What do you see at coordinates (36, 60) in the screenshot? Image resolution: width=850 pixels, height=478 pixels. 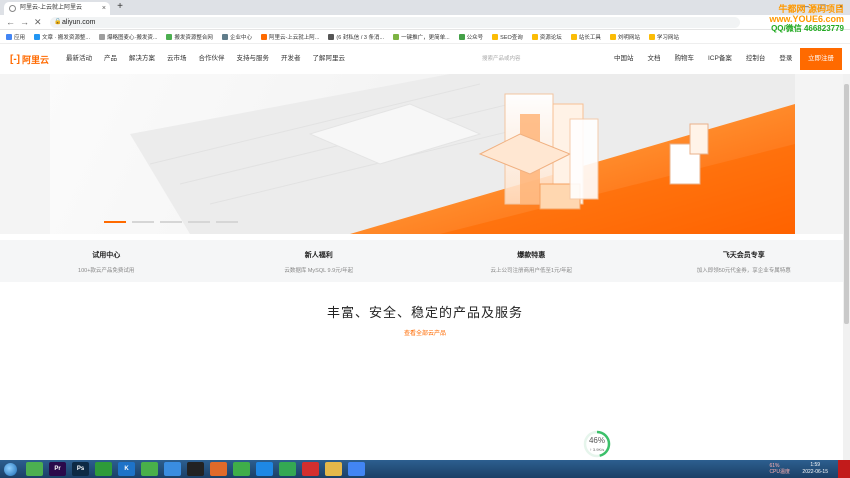 I see `logo-text: 阿里云` at bounding box center [36, 60].